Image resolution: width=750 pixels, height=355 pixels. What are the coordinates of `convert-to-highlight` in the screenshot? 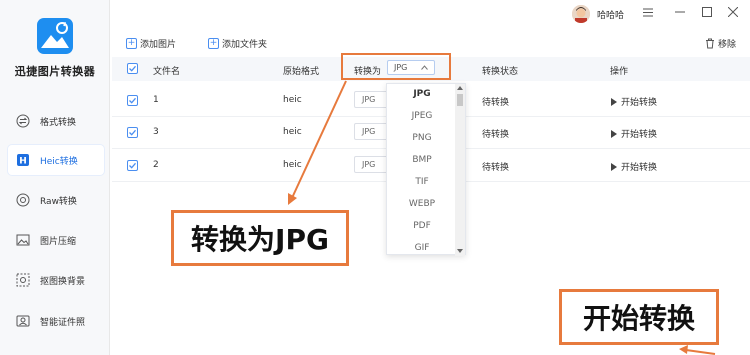 It's located at (396, 66).